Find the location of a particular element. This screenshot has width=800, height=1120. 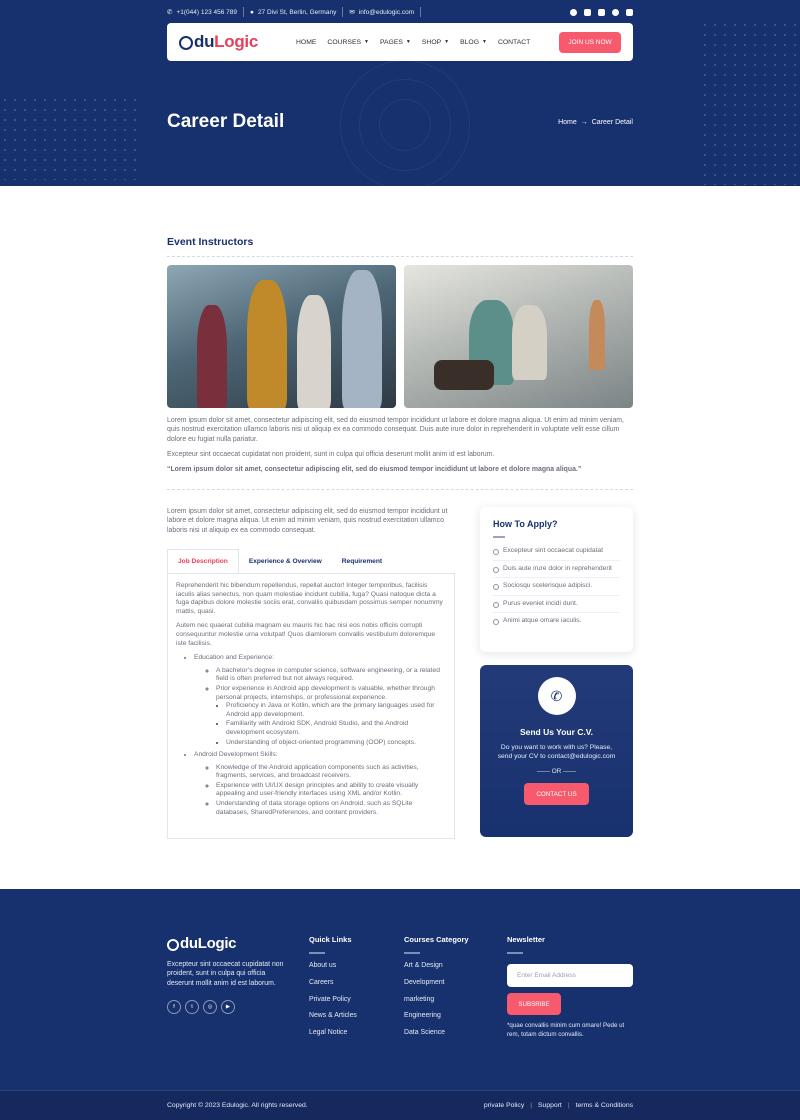

list-item: Sociosqu scelerisque adipisci. is located at coordinates (556, 587).